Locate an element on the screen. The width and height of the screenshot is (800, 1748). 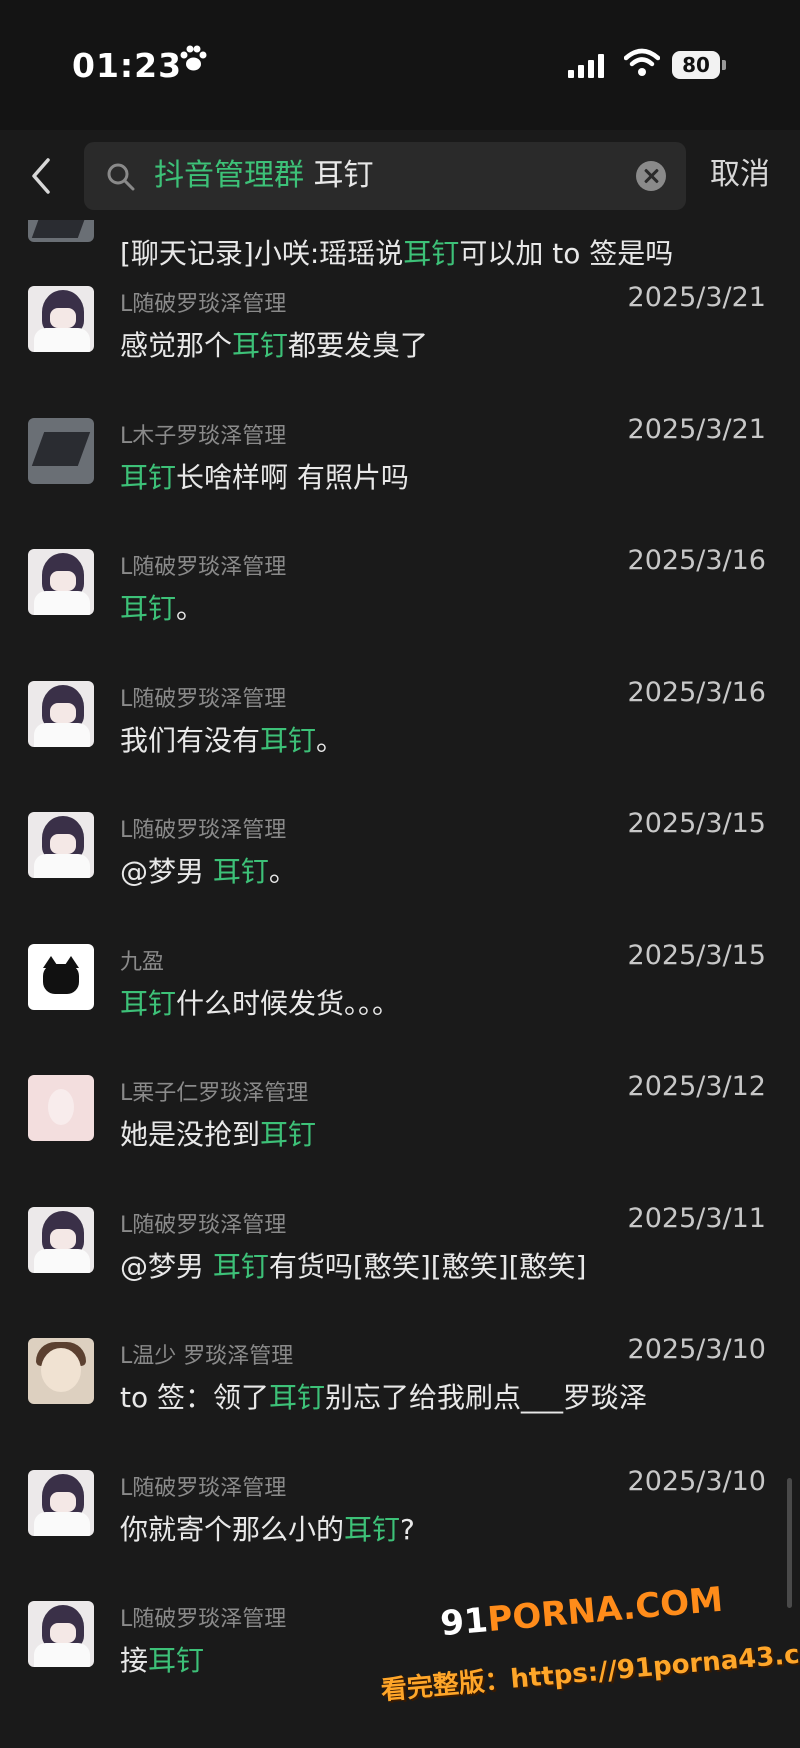
message-text: 你就寄个那么小的耳钉? is located at coordinates (267, 1529).